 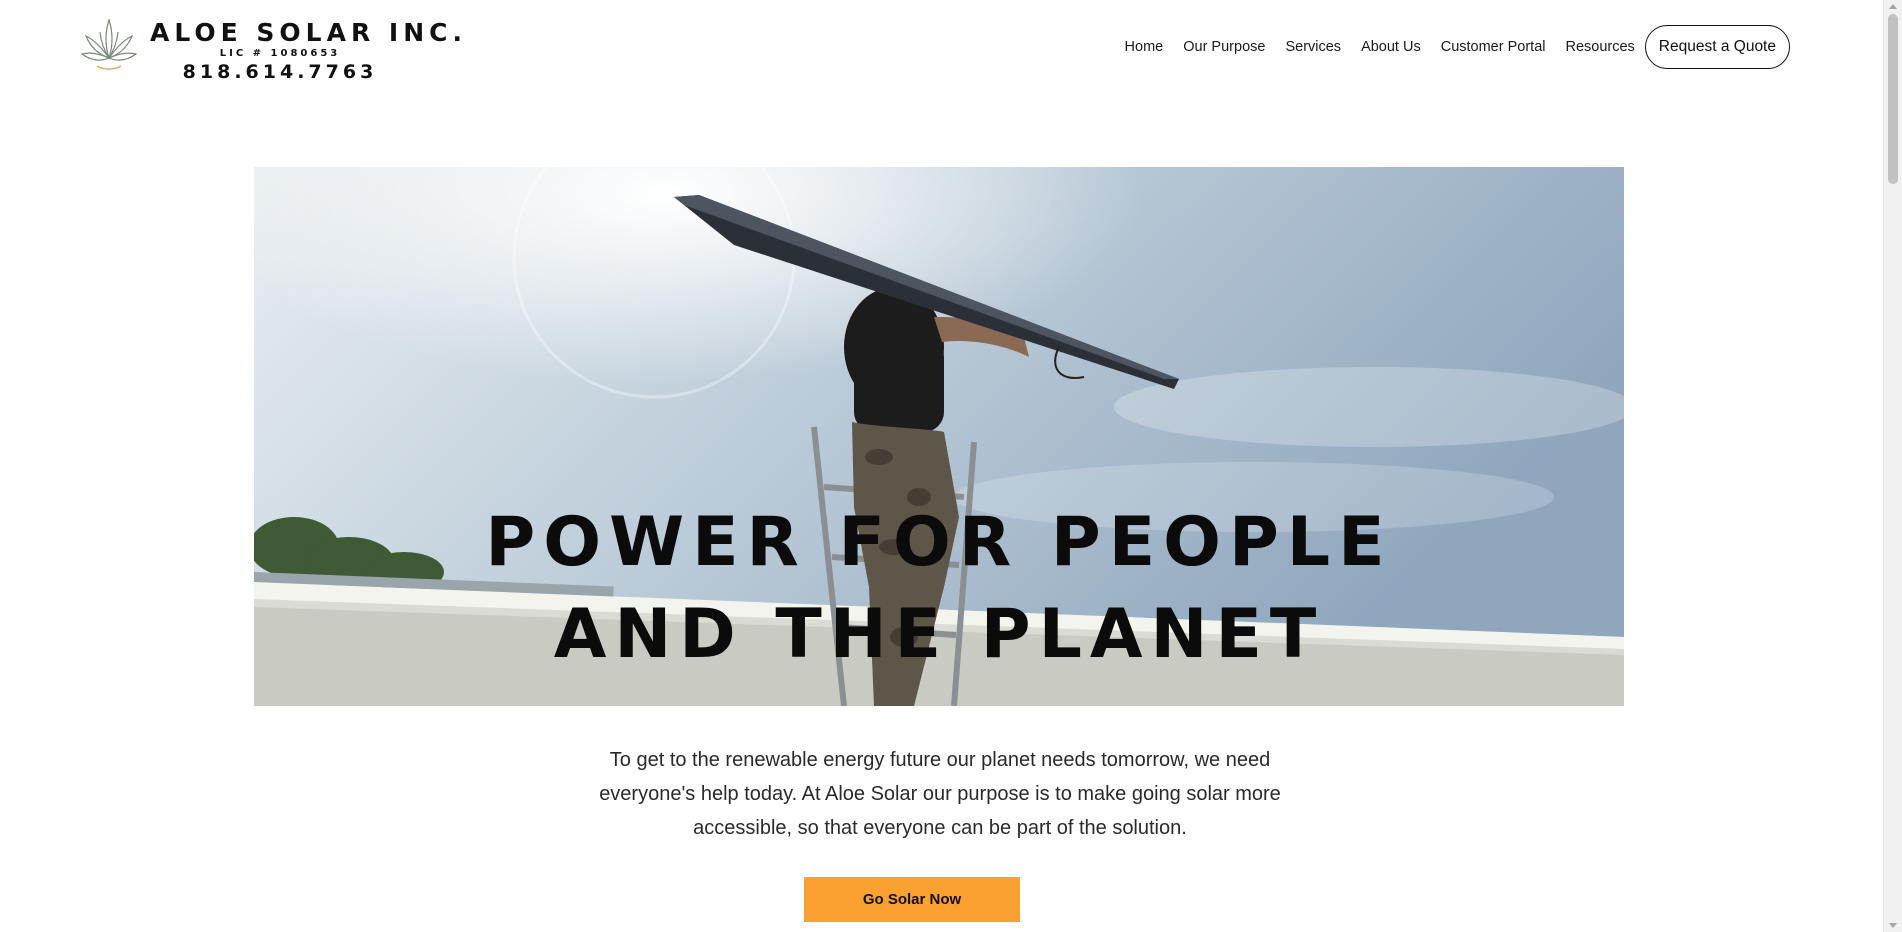 What do you see at coordinates (280, 53) in the screenshot?
I see `license-number: LIC # 1080653` at bounding box center [280, 53].